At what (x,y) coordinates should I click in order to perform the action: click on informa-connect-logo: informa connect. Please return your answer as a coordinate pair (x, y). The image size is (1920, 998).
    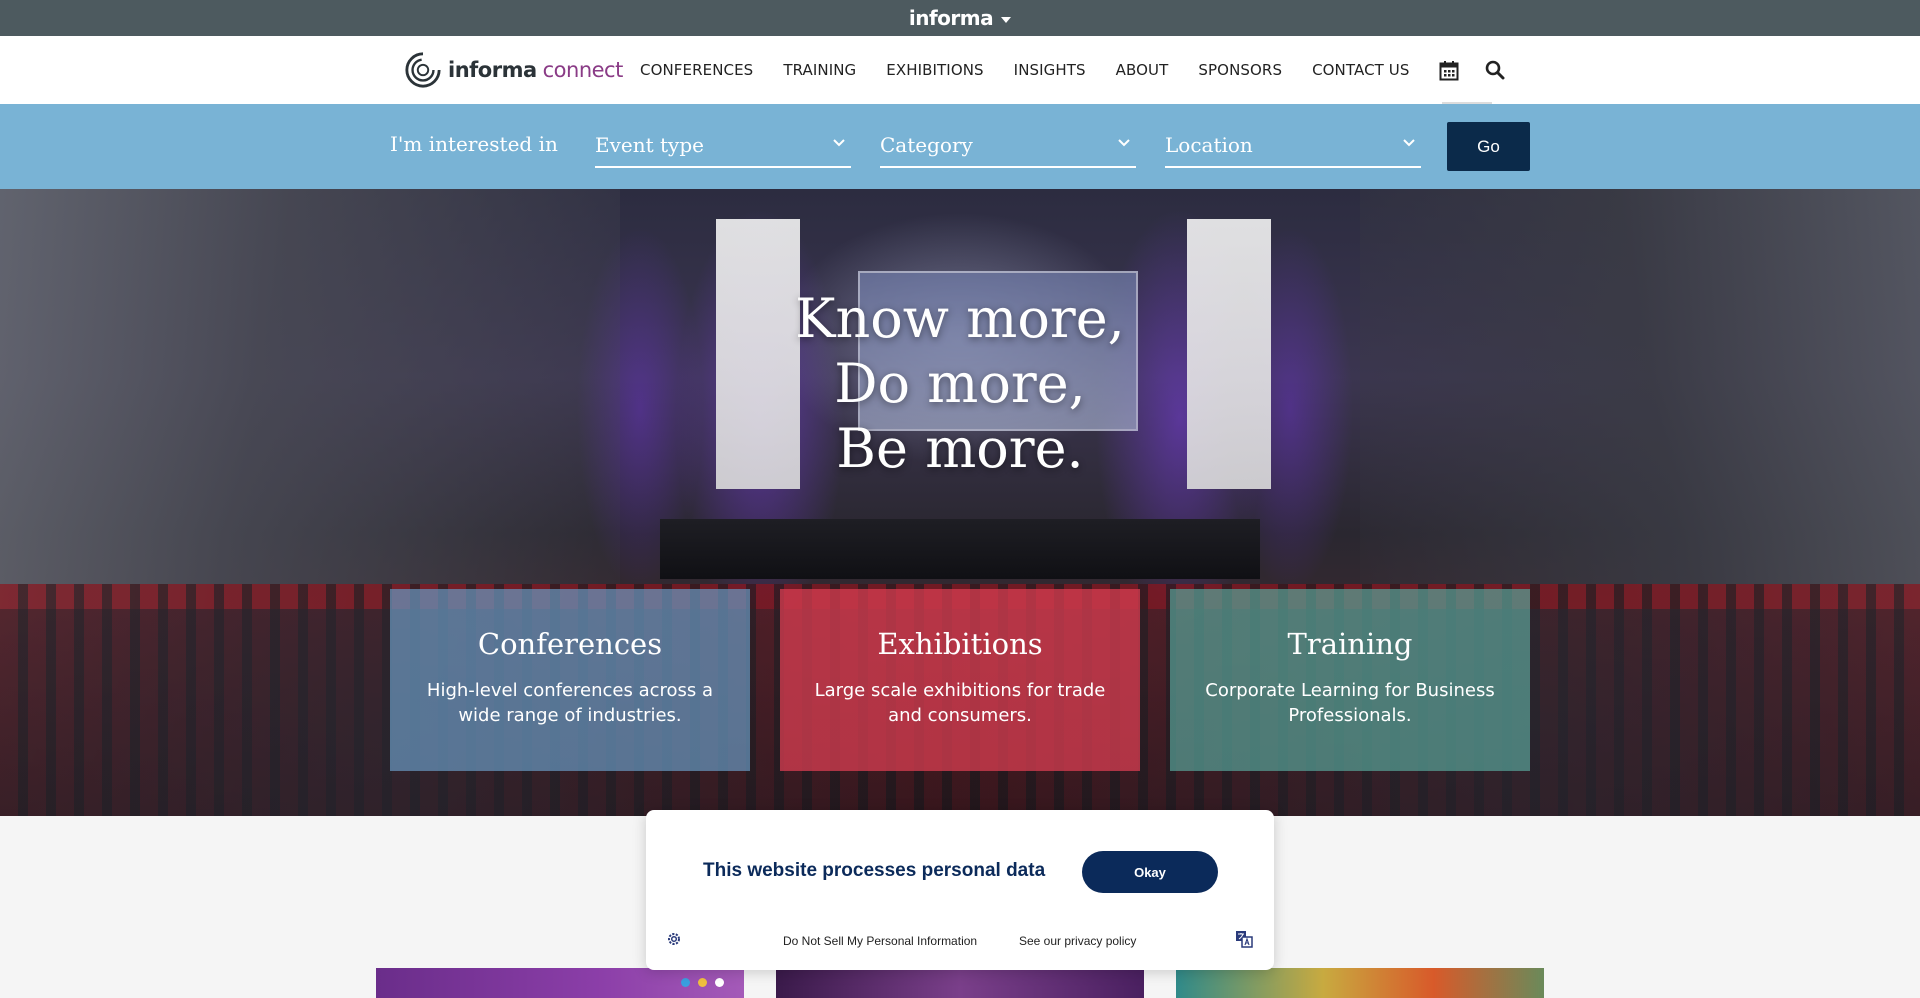
    Looking at the image, I should click on (513, 70).